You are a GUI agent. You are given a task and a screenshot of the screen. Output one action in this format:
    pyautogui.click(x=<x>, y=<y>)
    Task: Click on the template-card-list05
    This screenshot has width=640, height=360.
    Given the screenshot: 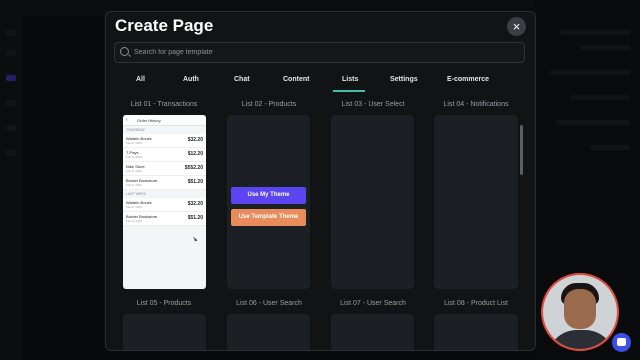 What is the action you would take?
    pyautogui.click(x=164, y=332)
    